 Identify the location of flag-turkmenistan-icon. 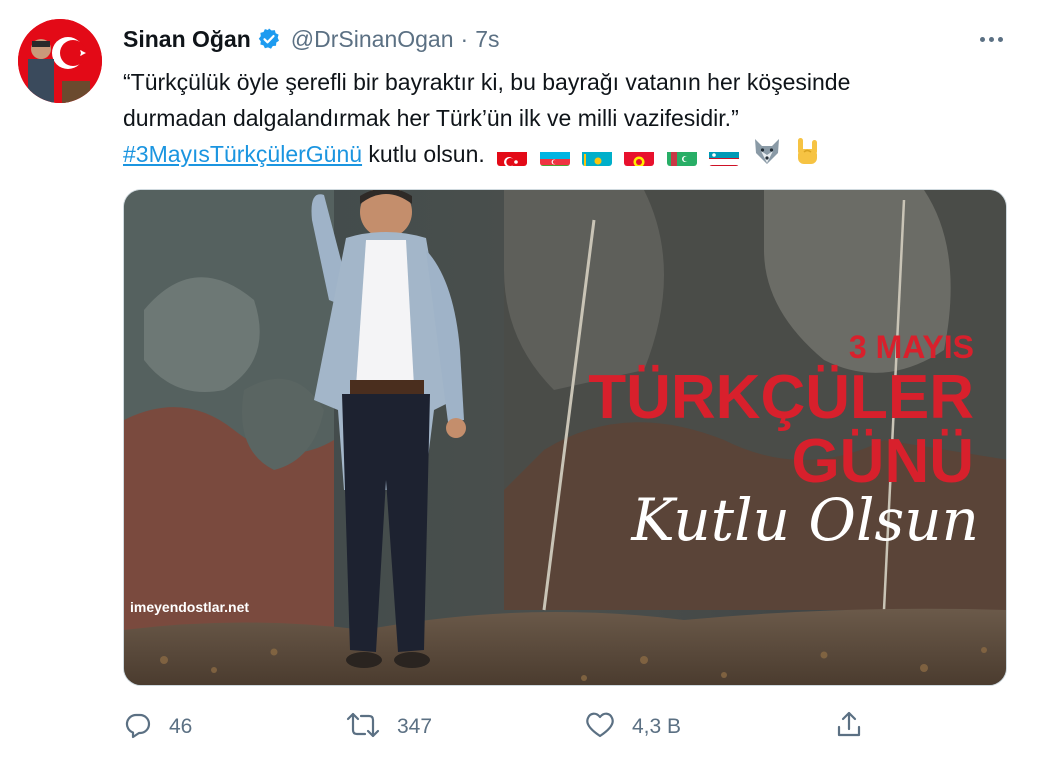
(681, 156).